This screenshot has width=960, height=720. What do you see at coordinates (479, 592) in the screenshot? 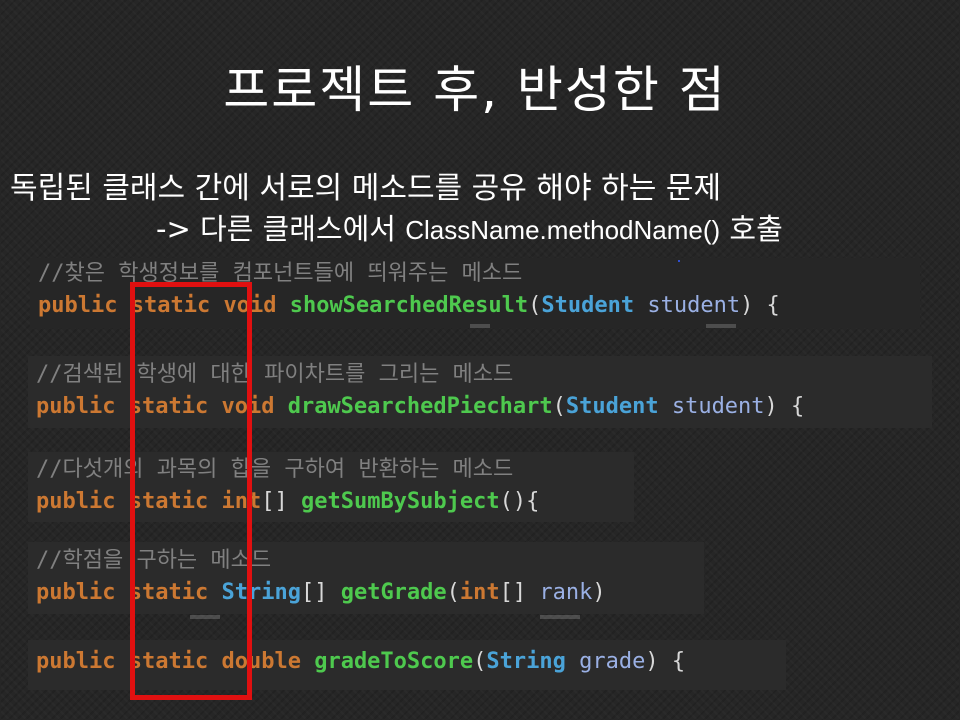
I see `param-type: int` at bounding box center [479, 592].